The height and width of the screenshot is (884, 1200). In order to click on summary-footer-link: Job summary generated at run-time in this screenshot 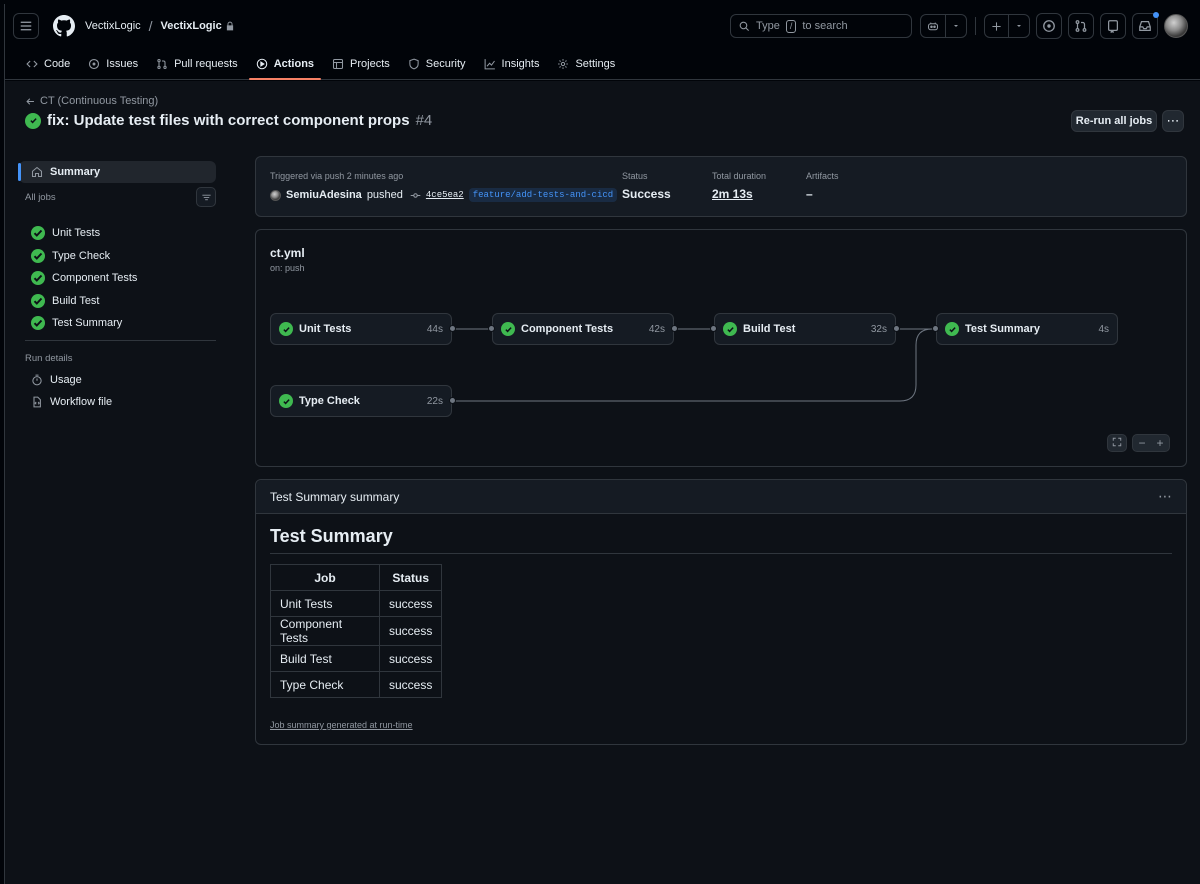, I will do `click(341, 725)`.